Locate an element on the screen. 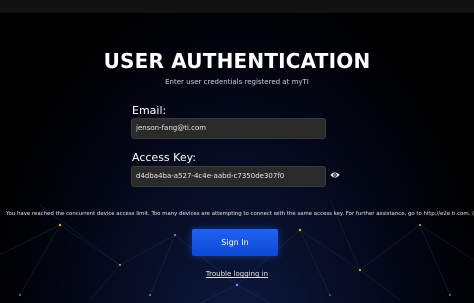 This screenshot has height=303, width=474. access-key-label: Access Key: is located at coordinates (164, 157).